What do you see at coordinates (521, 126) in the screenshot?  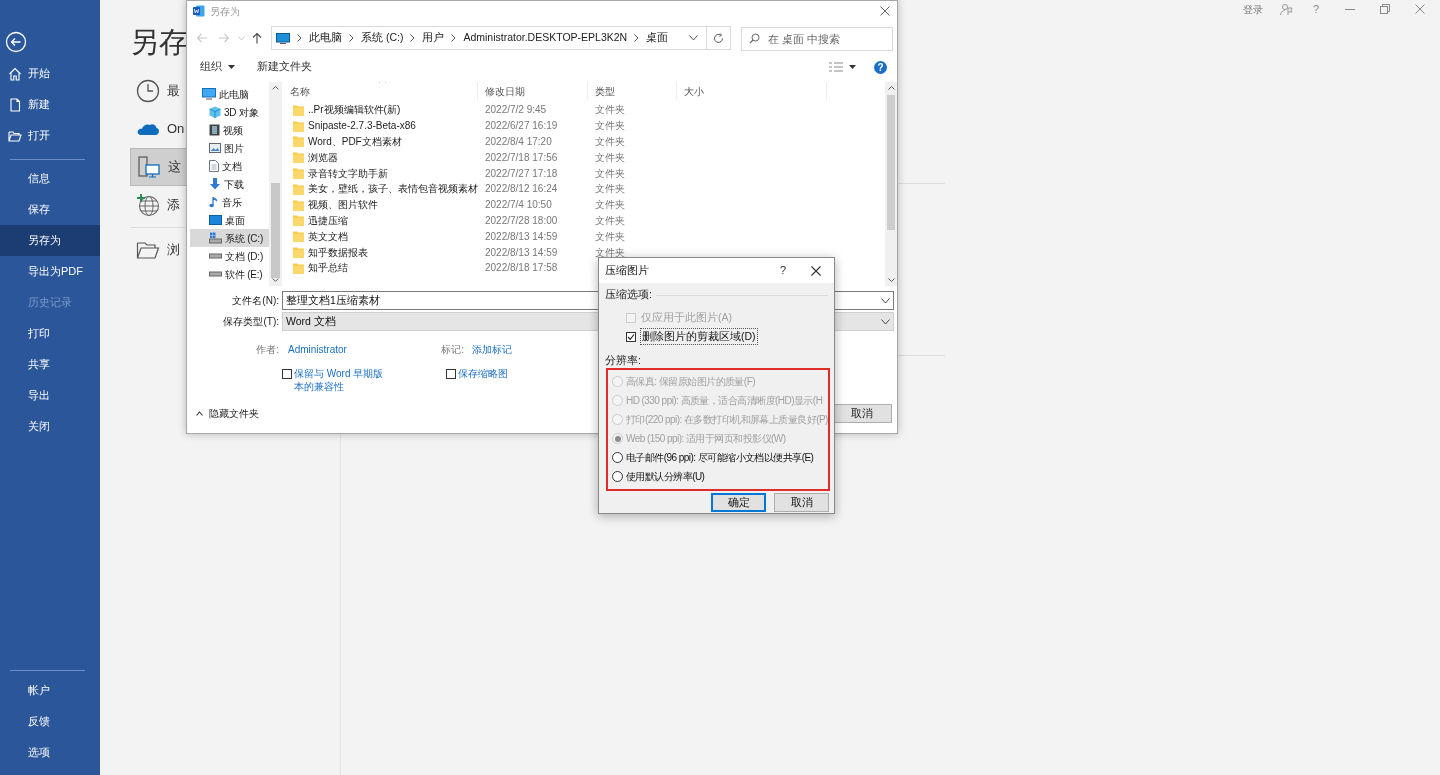 I see `modified-date: 2022/6/27 16:19` at bounding box center [521, 126].